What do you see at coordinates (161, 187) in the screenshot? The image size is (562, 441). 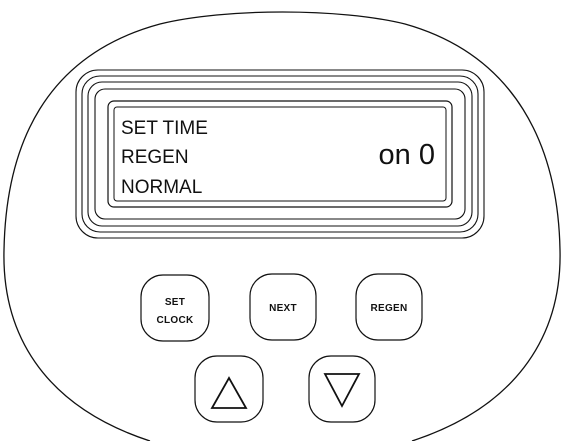 I see `mode-label-normal: NORMAL` at bounding box center [161, 187].